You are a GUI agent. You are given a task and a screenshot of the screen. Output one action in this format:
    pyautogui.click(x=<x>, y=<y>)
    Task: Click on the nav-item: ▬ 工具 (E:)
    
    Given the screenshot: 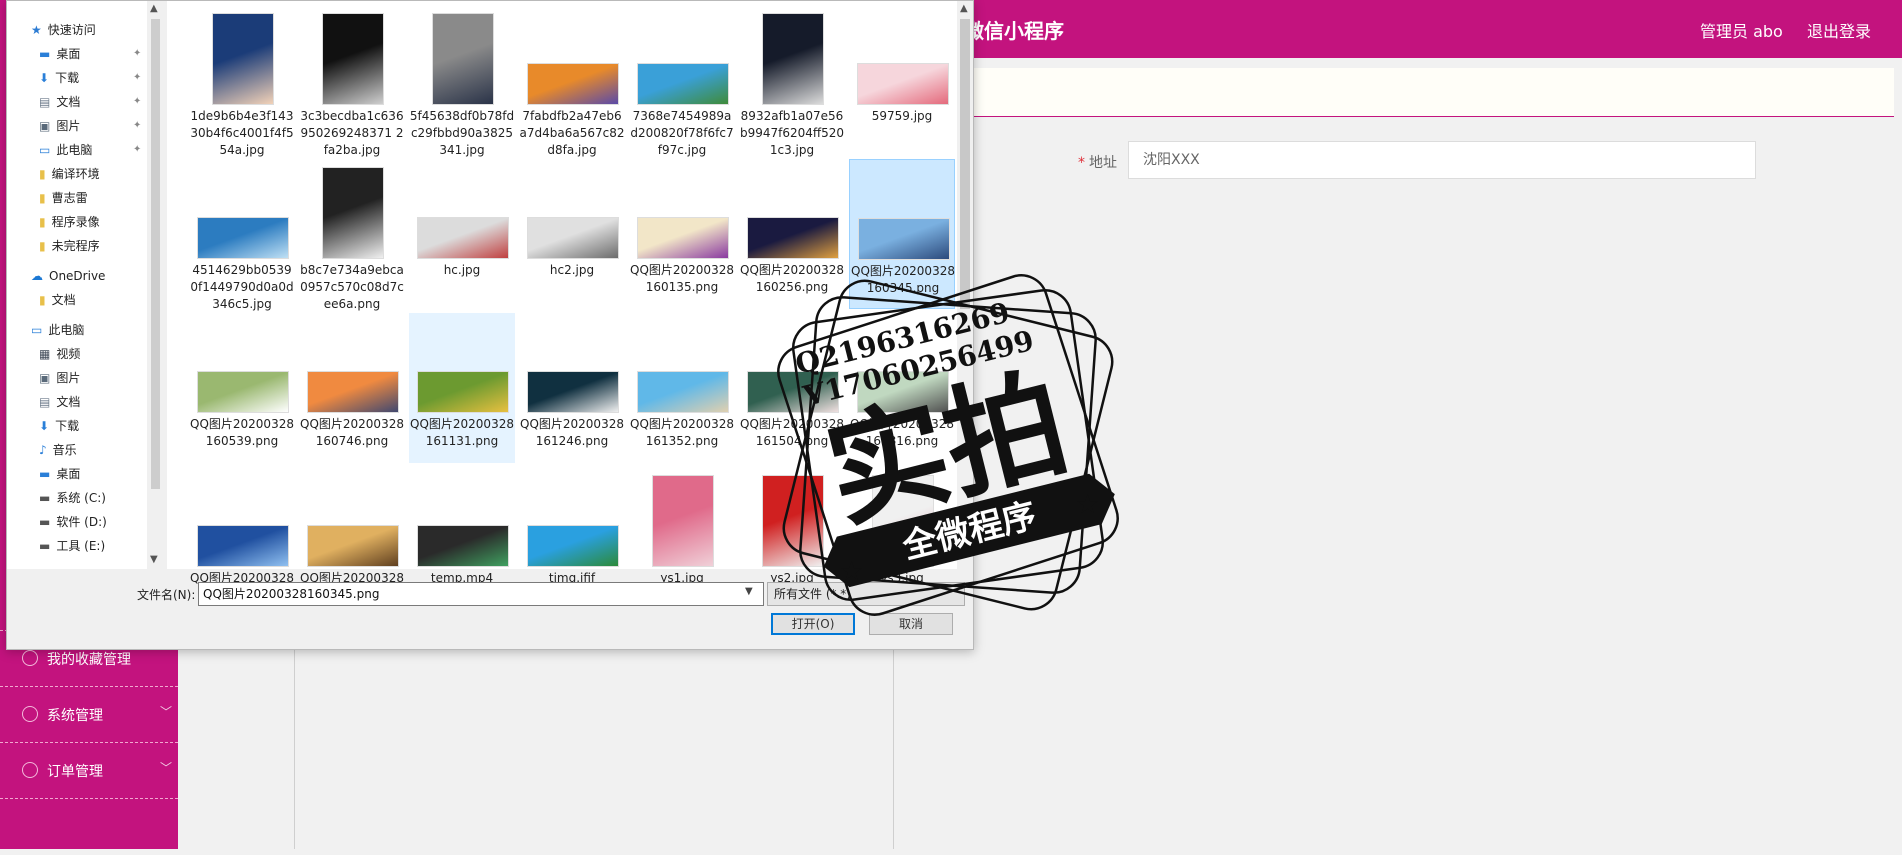 What is the action you would take?
    pyautogui.click(x=72, y=546)
    